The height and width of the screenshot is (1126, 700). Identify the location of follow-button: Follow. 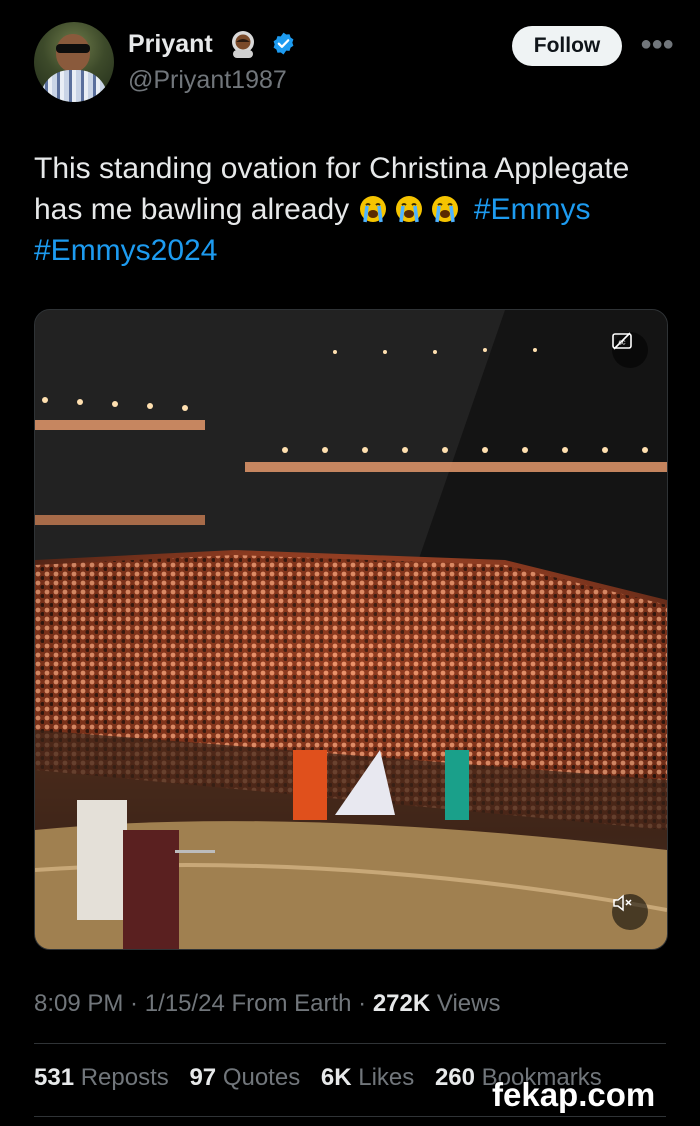
(567, 46).